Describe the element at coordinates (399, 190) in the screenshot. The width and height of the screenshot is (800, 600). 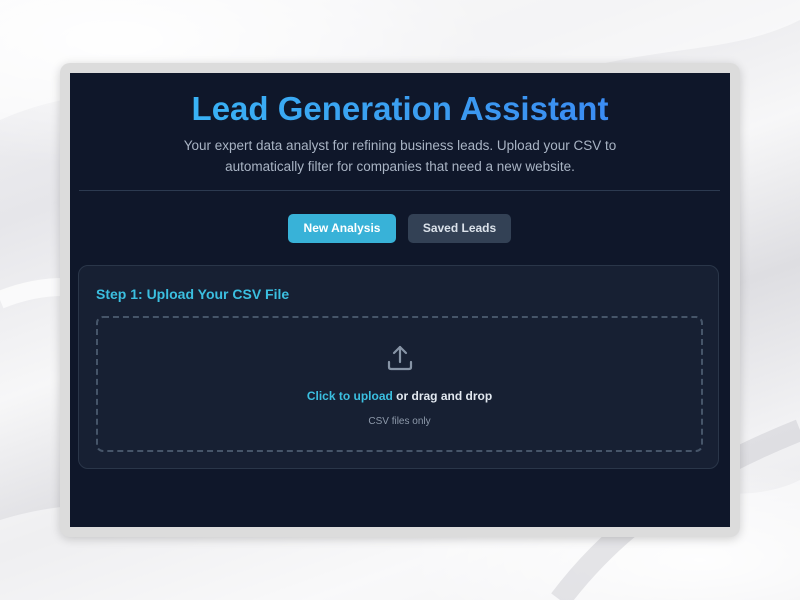
I see `header-divider` at that location.